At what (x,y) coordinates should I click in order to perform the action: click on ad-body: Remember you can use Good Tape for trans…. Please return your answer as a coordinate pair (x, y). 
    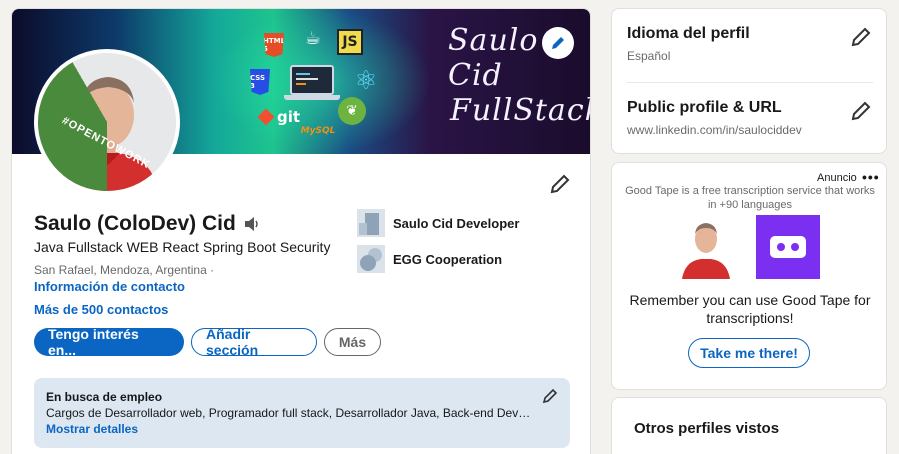
    Looking at the image, I should click on (750, 309).